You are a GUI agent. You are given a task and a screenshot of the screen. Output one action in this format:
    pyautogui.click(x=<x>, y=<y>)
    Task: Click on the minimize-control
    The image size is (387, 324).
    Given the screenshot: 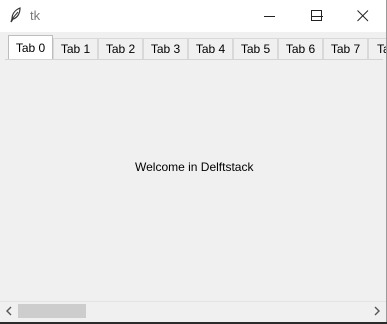 What is the action you would take?
    pyautogui.click(x=270, y=16)
    